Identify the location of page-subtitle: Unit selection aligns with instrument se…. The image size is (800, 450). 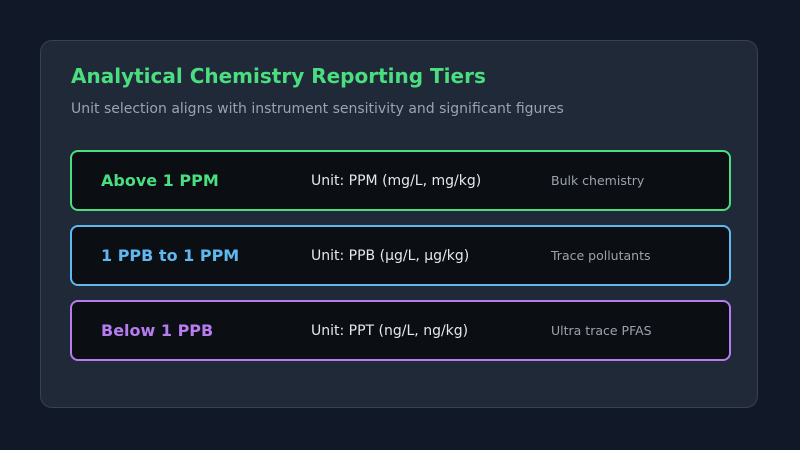
(317, 109).